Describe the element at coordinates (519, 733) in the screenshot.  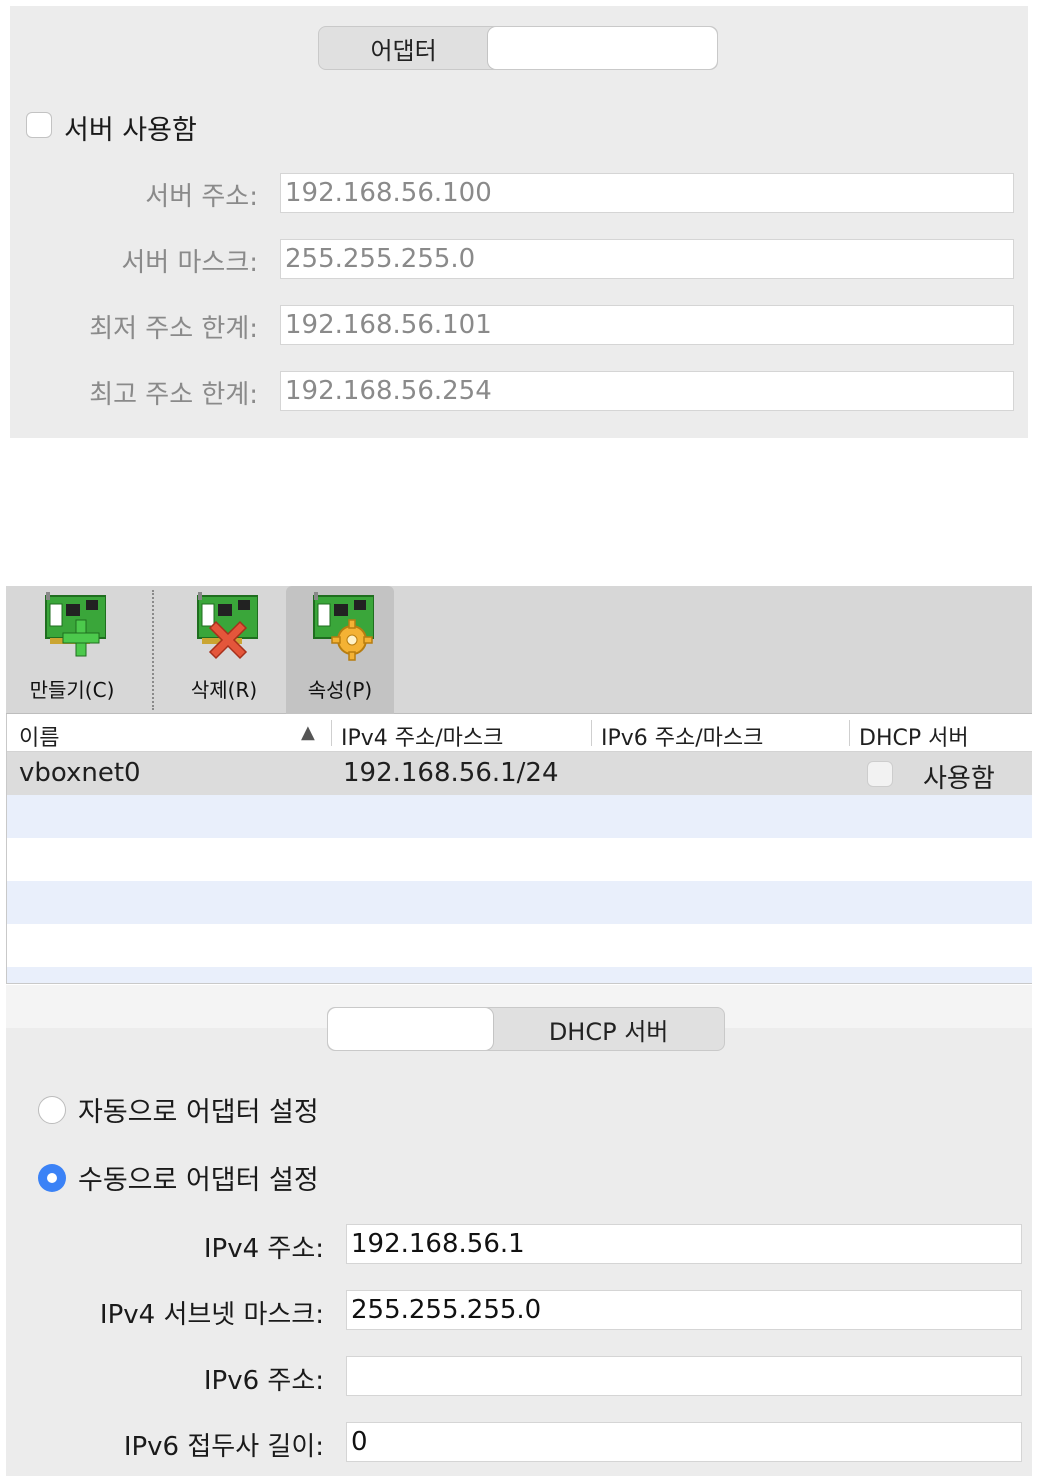
I see `table-header: 이름 ▲ IPv4 주소/마스크 IPv6 주소/마스크 DHCP 서버` at that location.